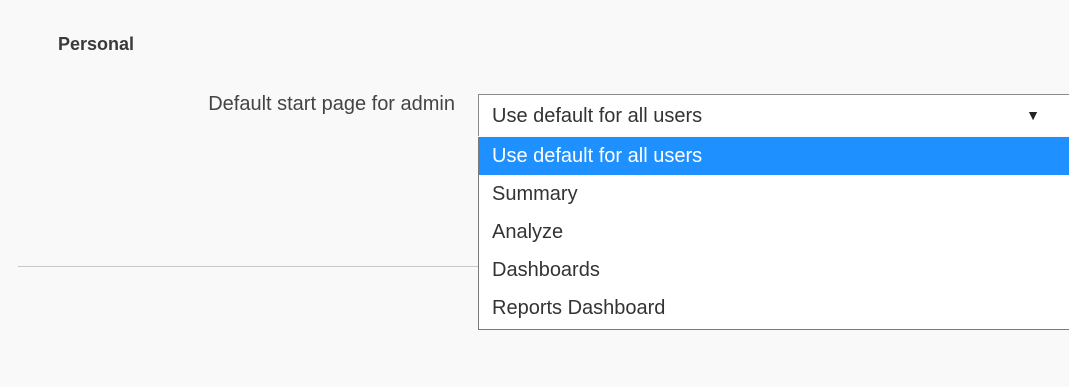  Describe the element at coordinates (249, 266) in the screenshot. I see `section-divider` at that location.